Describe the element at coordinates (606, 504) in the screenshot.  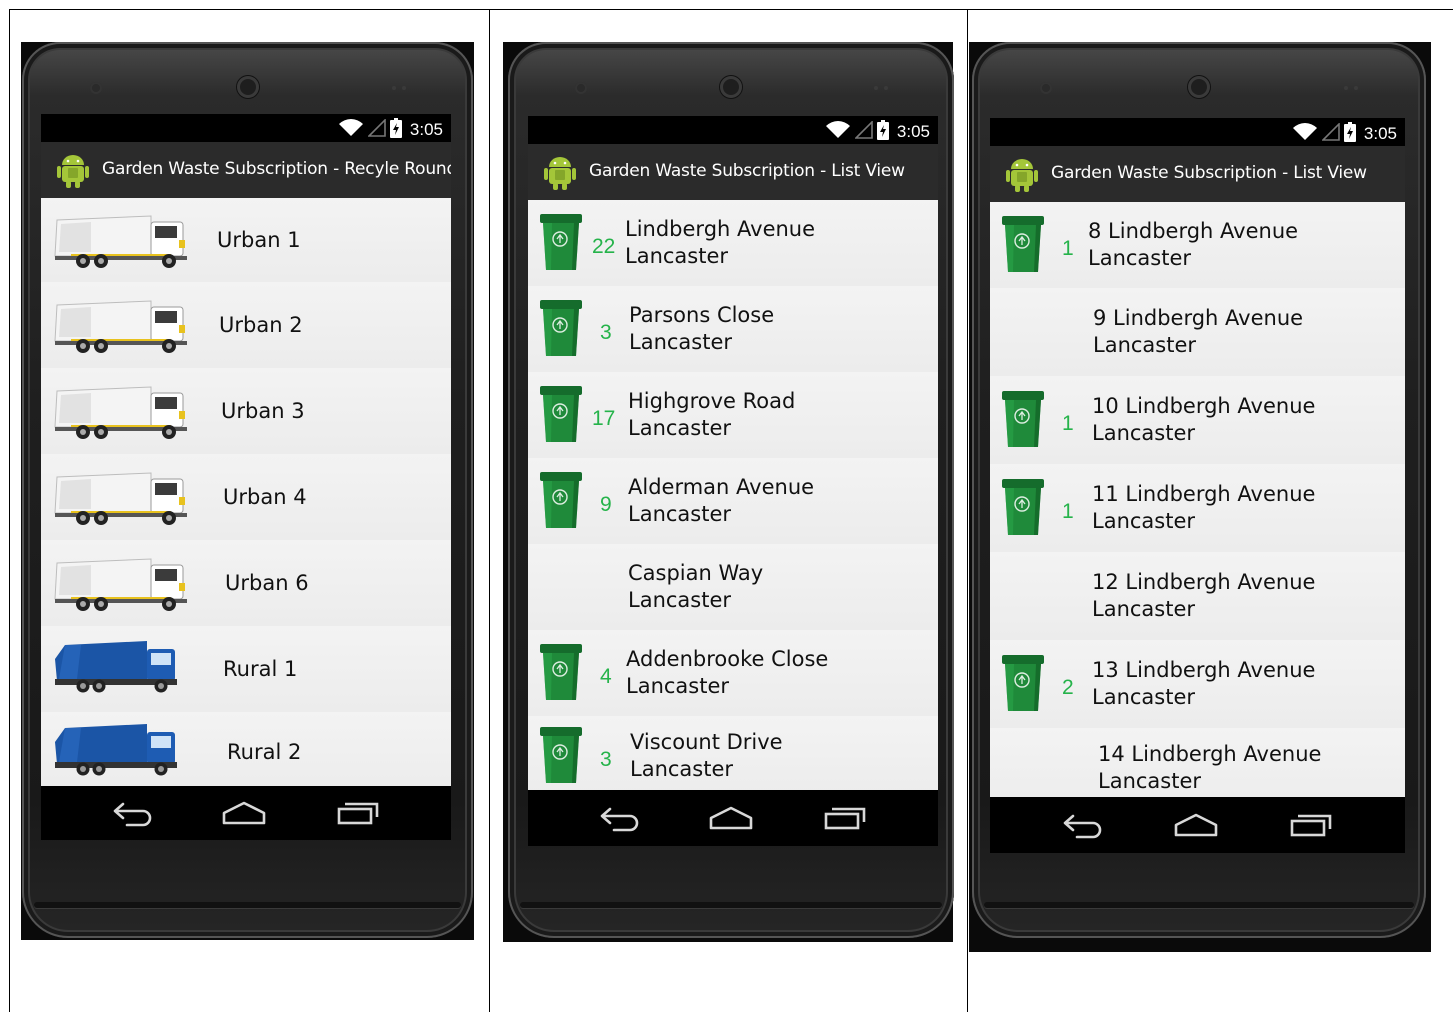
I see `bin-count: 9` at that location.